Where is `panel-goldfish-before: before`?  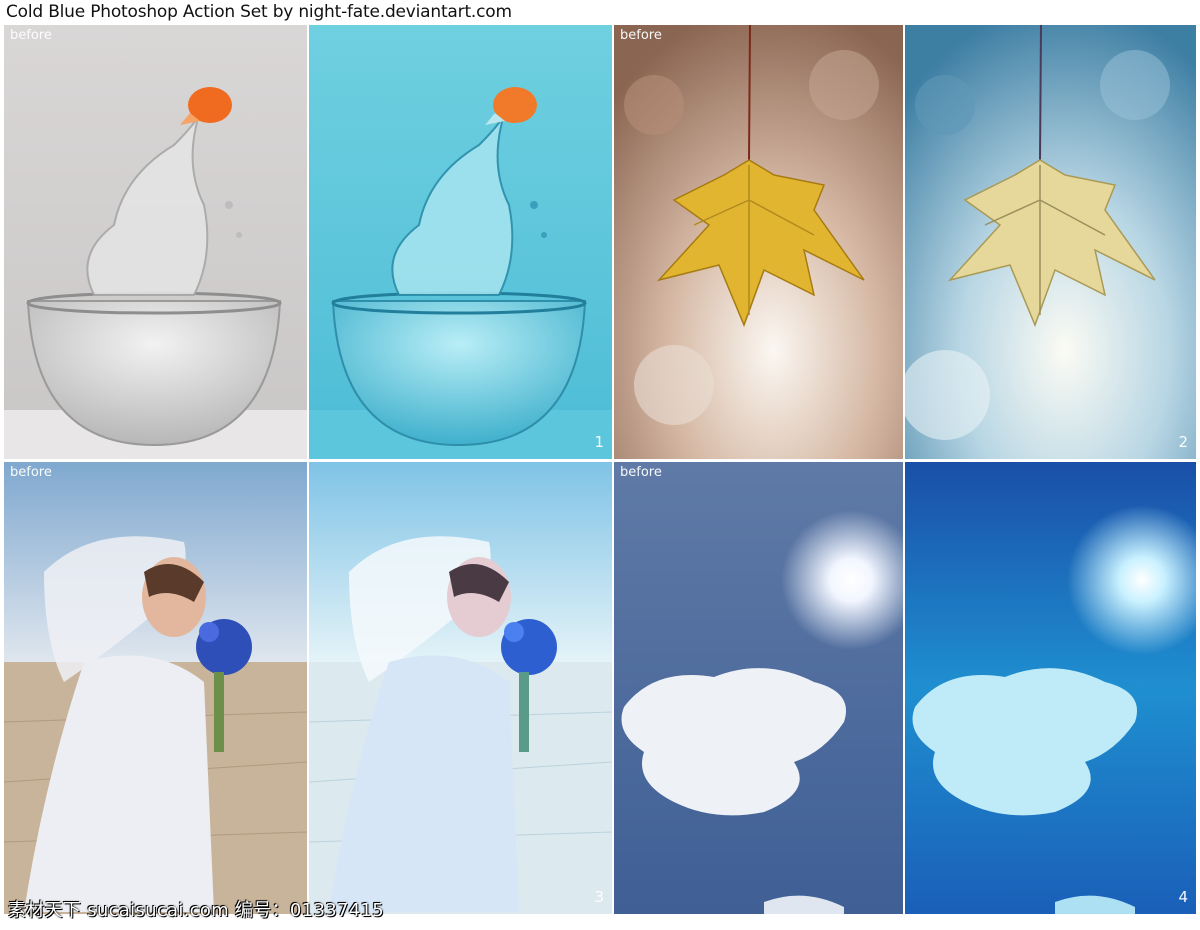 panel-goldfish-before: before is located at coordinates (155, 242).